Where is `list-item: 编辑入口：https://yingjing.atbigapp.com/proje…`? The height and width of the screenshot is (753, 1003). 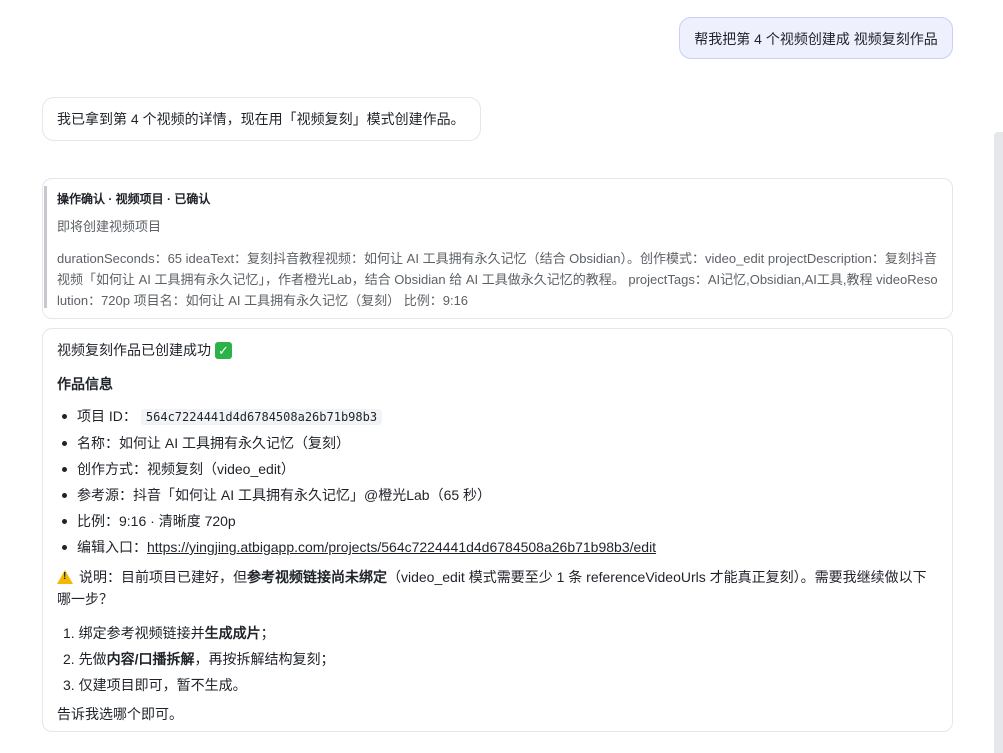
list-item: 编辑入口：https://yingjing.atbigapp.com/proje… is located at coordinates (497, 547).